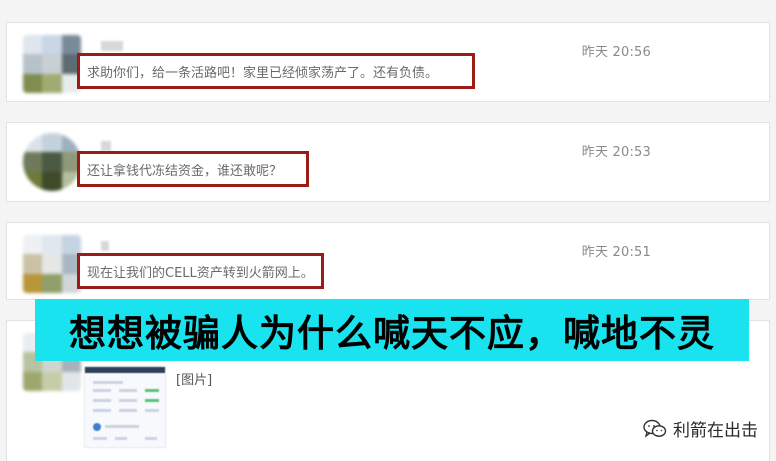  Describe the element at coordinates (655, 428) in the screenshot. I see `wechat-icon` at that location.